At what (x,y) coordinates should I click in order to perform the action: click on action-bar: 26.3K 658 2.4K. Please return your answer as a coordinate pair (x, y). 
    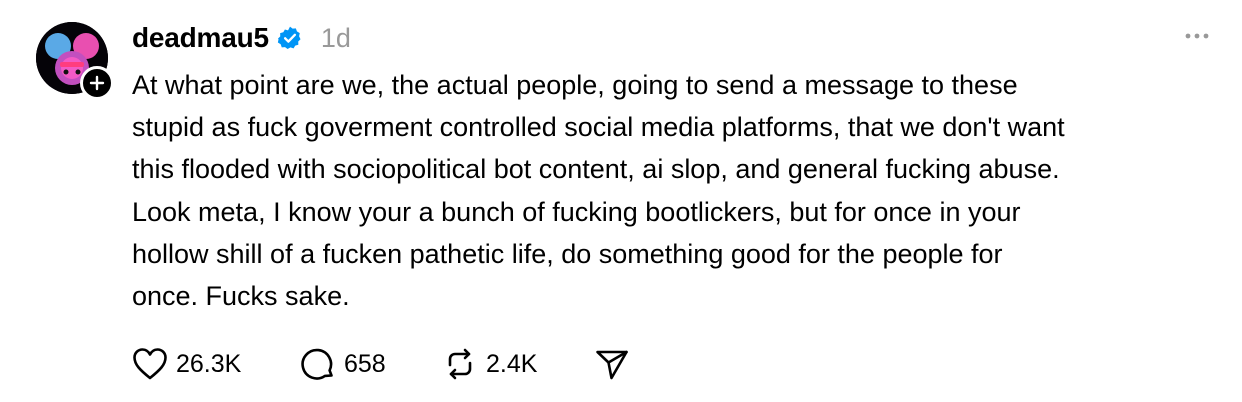
    Looking at the image, I should click on (381, 364).